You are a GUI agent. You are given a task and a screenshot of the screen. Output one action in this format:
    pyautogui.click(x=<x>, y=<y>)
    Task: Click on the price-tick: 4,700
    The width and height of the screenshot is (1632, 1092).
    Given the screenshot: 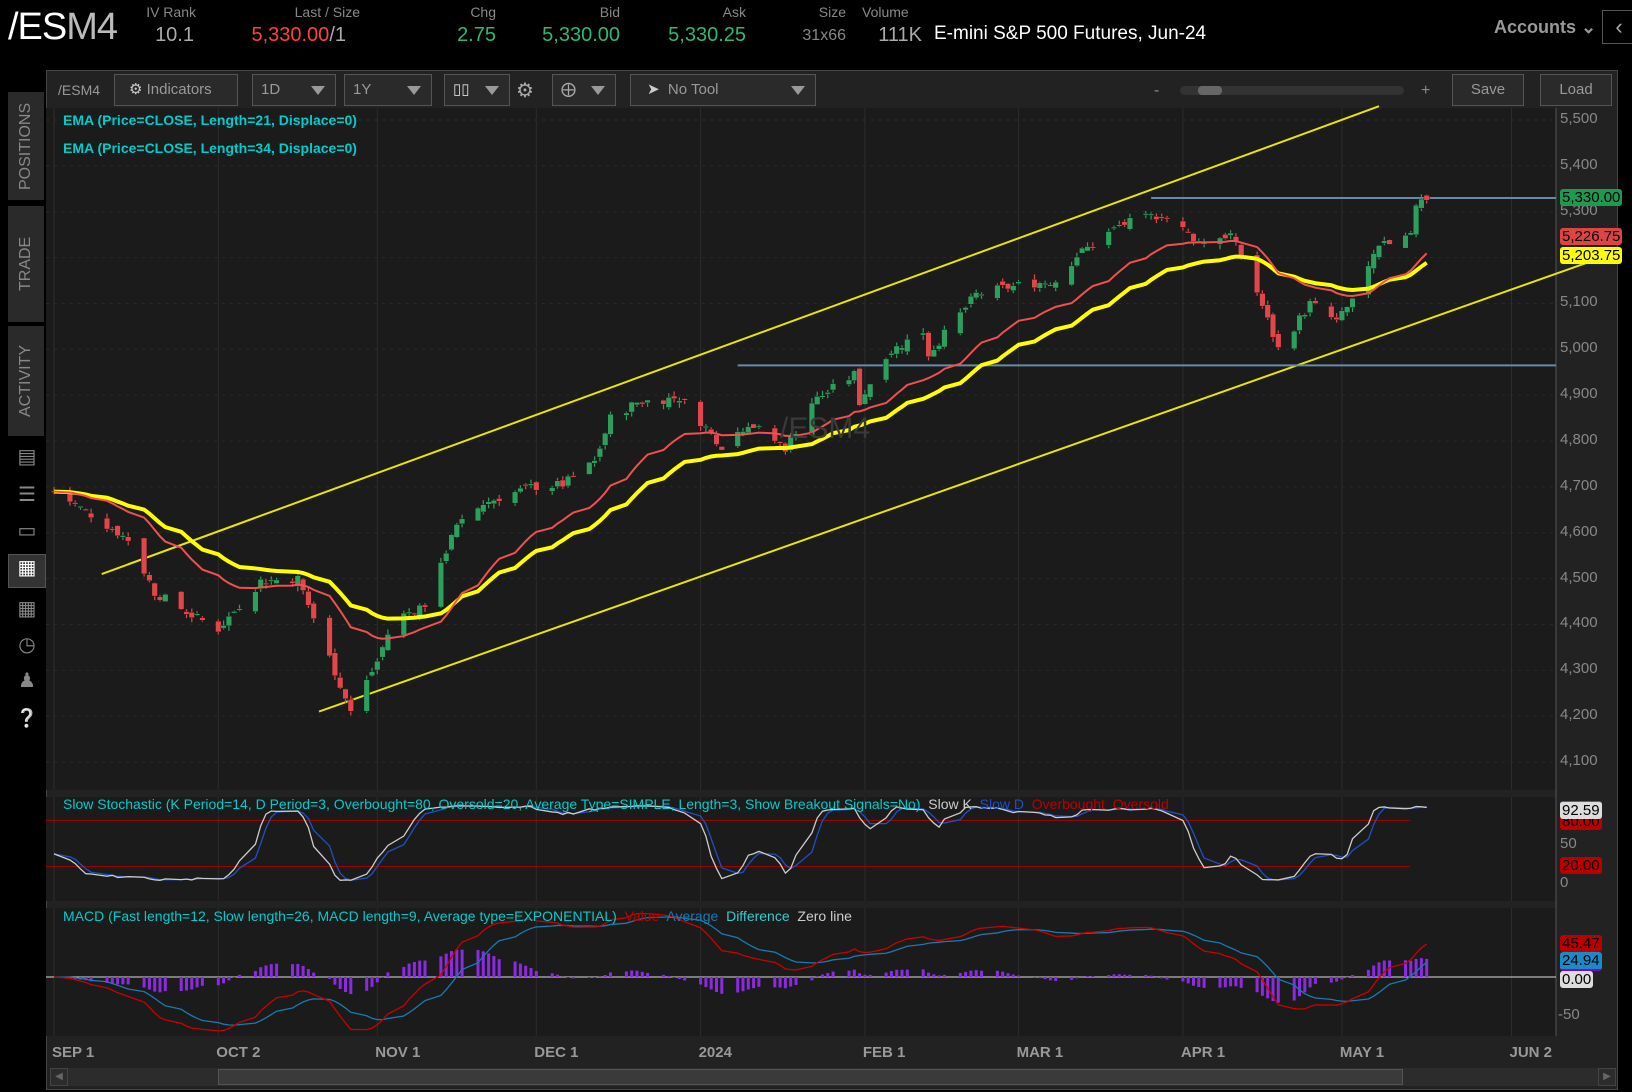 What is the action you would take?
    pyautogui.click(x=1579, y=485)
    